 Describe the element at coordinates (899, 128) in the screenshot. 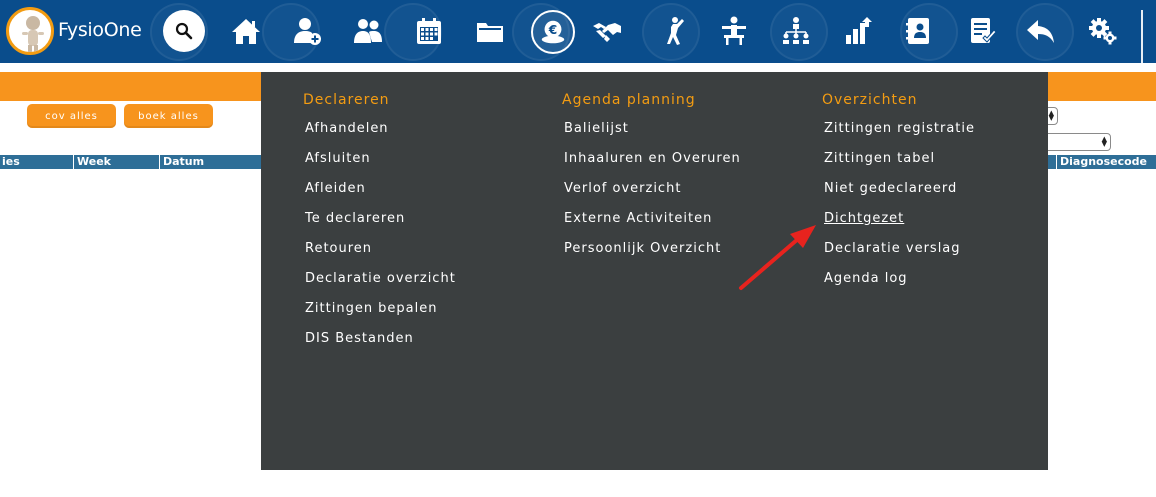

I see `menu-item-zittingen-registratie: Zittingen registratie` at that location.